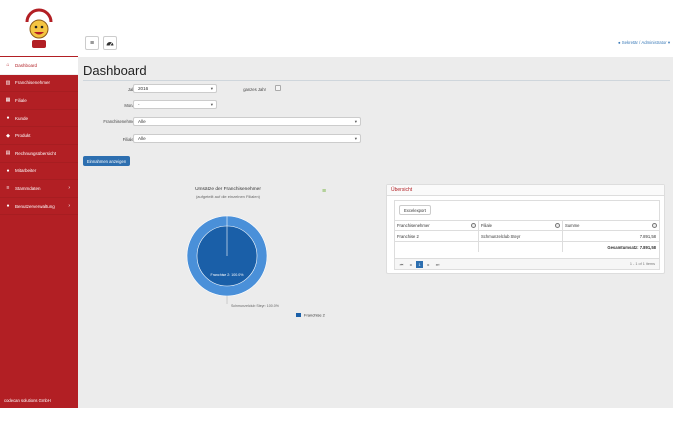 The width and height of the screenshot is (673, 439). I want to click on sidebar-item-label: Filiale, so click(21, 100).